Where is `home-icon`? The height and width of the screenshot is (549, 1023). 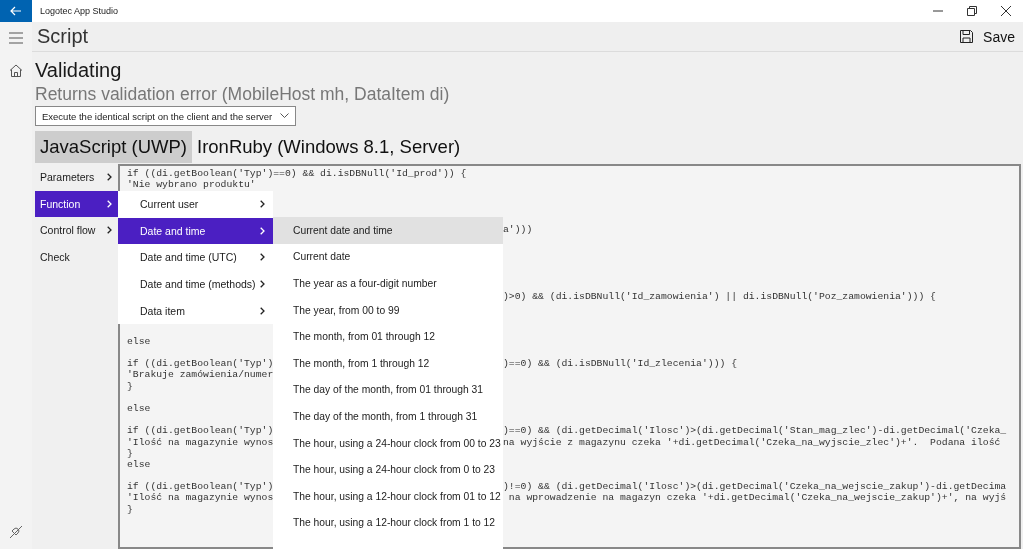 home-icon is located at coordinates (16, 70).